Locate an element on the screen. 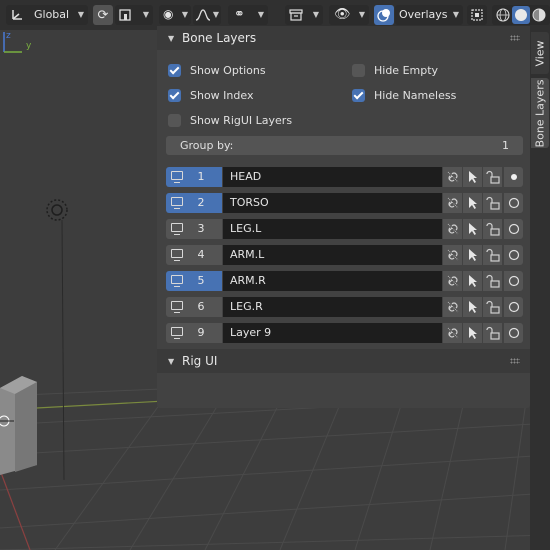 This screenshot has height=550, width=550. unlink-icon is located at coordinates (453, 203).